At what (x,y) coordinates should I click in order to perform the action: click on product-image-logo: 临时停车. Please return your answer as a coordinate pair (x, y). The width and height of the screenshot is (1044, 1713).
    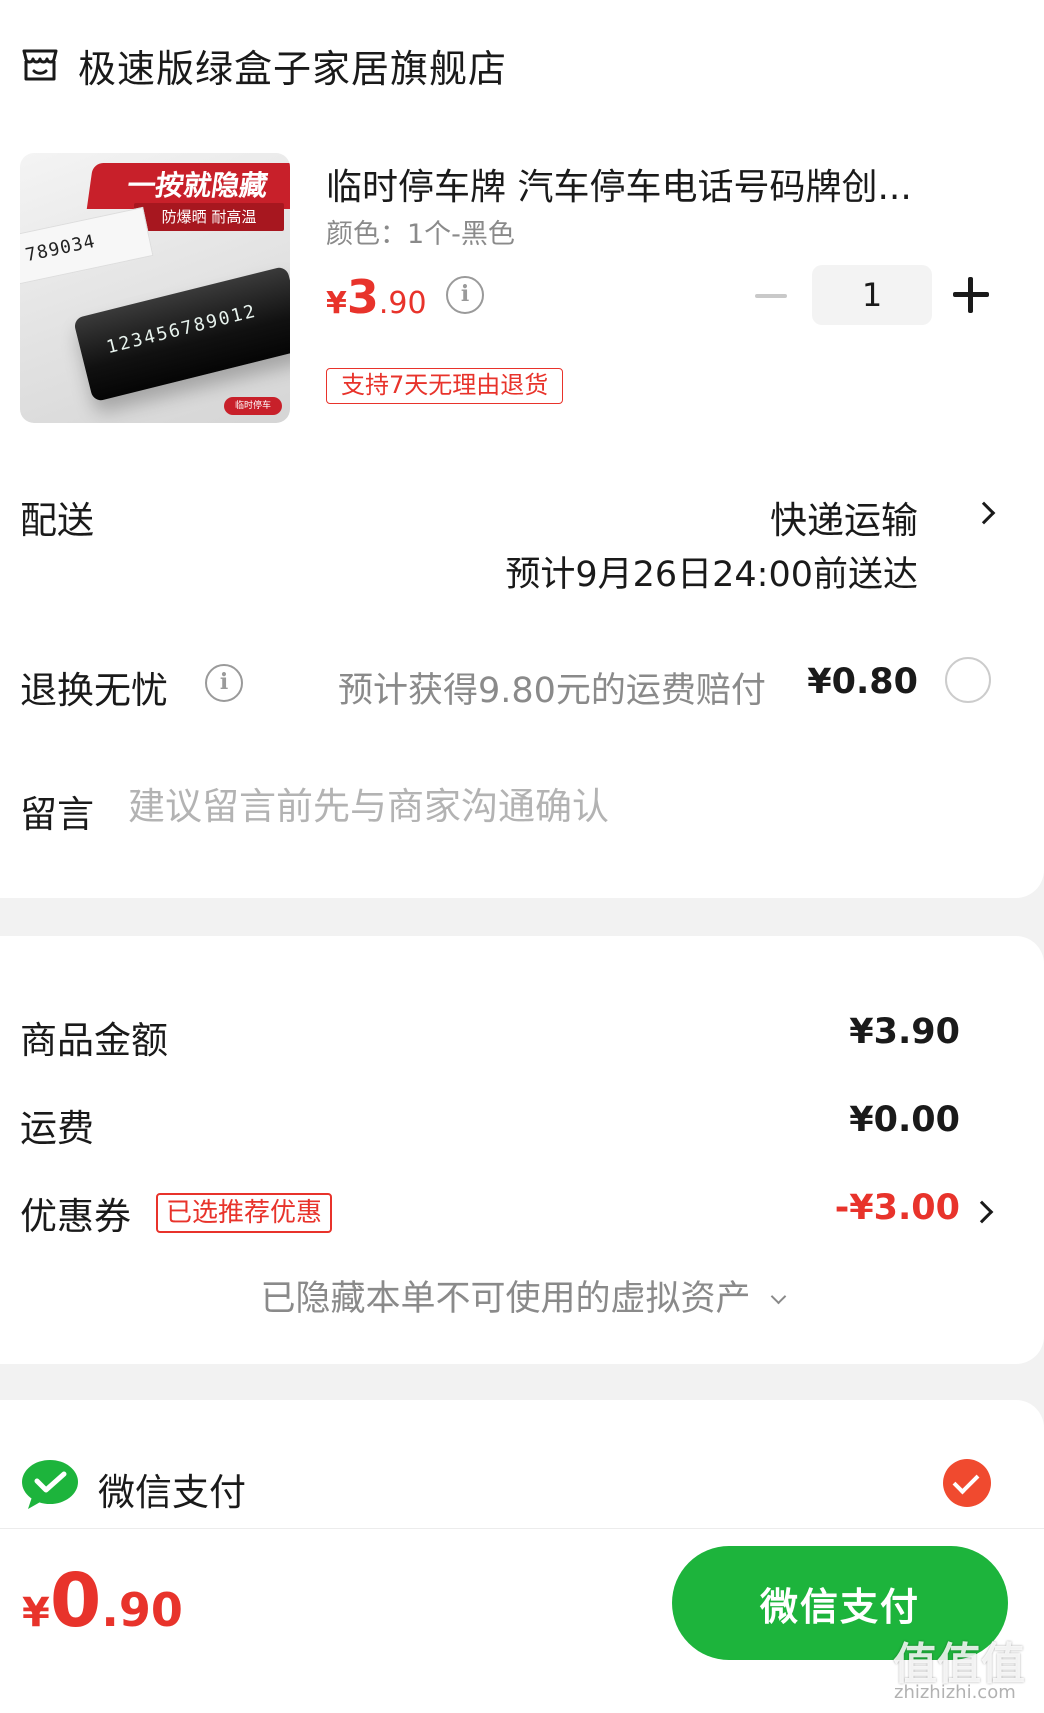
    Looking at the image, I should click on (253, 406).